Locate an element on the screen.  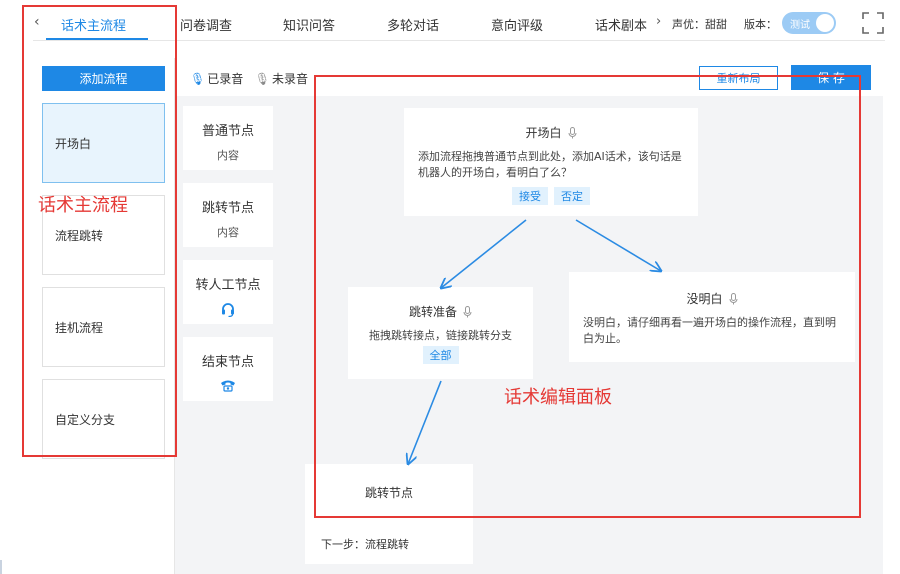
version-toggle: 测试 is located at coordinates (809, 23).